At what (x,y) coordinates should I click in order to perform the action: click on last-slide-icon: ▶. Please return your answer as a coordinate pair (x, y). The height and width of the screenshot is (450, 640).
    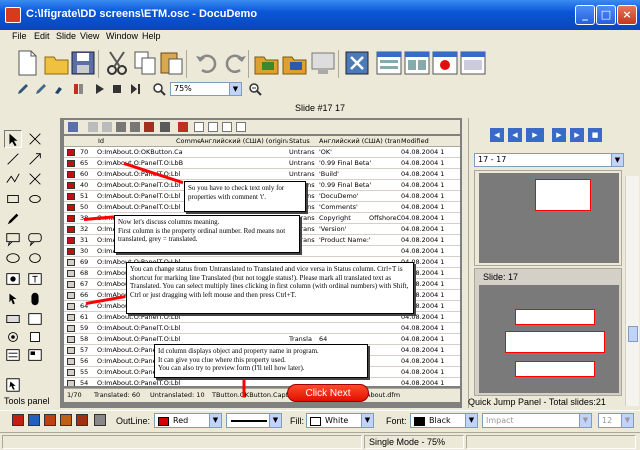
    Looking at the image, I should click on (577, 135).